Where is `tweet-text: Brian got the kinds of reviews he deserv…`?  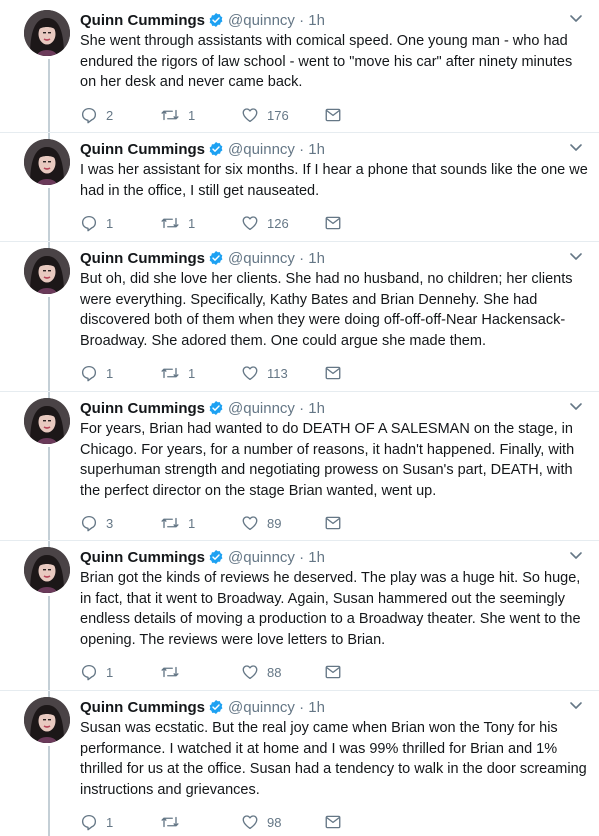
tweet-text: Brian got the kinds of reviews he deserv… is located at coordinates (330, 609).